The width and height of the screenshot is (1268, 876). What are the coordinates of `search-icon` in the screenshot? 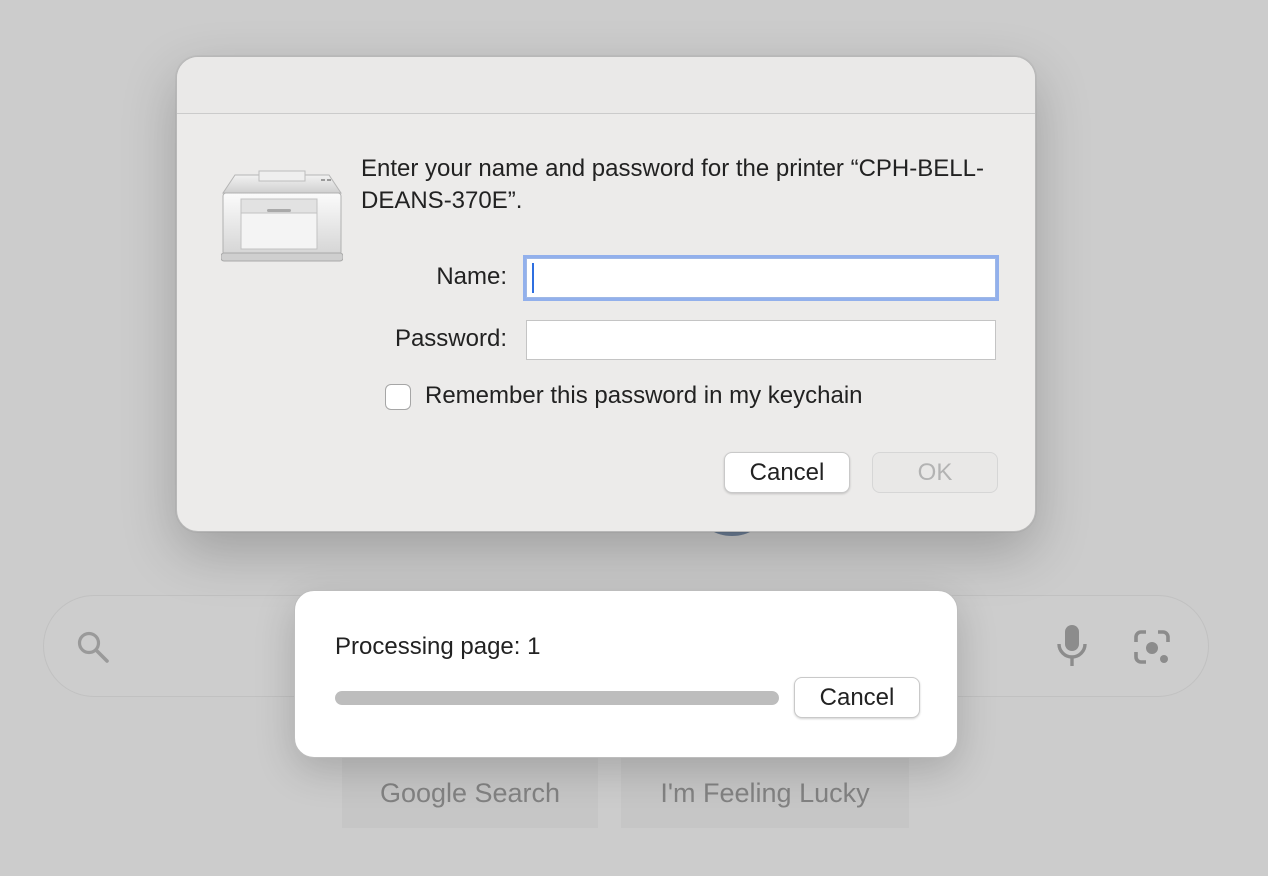 It's located at (93, 647).